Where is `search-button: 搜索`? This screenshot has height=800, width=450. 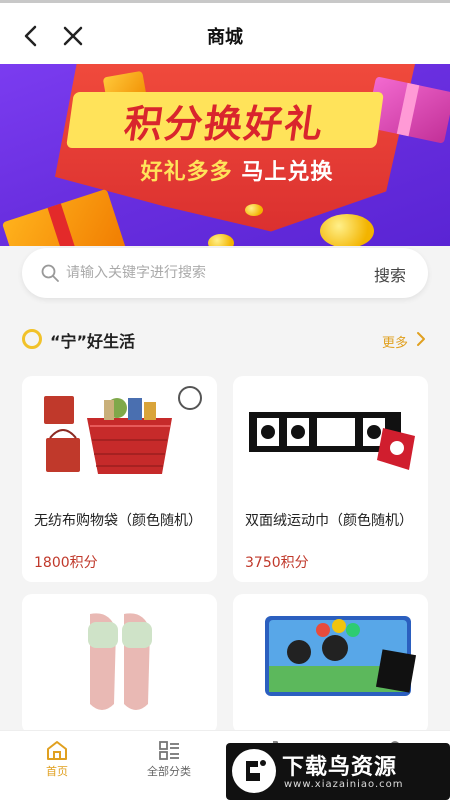
search-button: 搜索 is located at coordinates (390, 274).